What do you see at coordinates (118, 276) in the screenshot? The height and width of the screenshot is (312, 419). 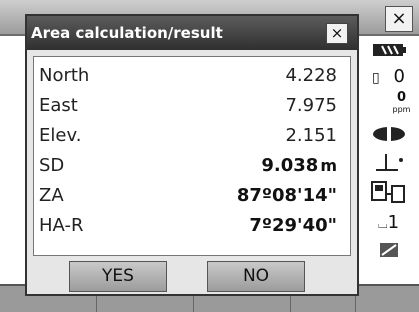 I see `yes-button: YES` at bounding box center [118, 276].